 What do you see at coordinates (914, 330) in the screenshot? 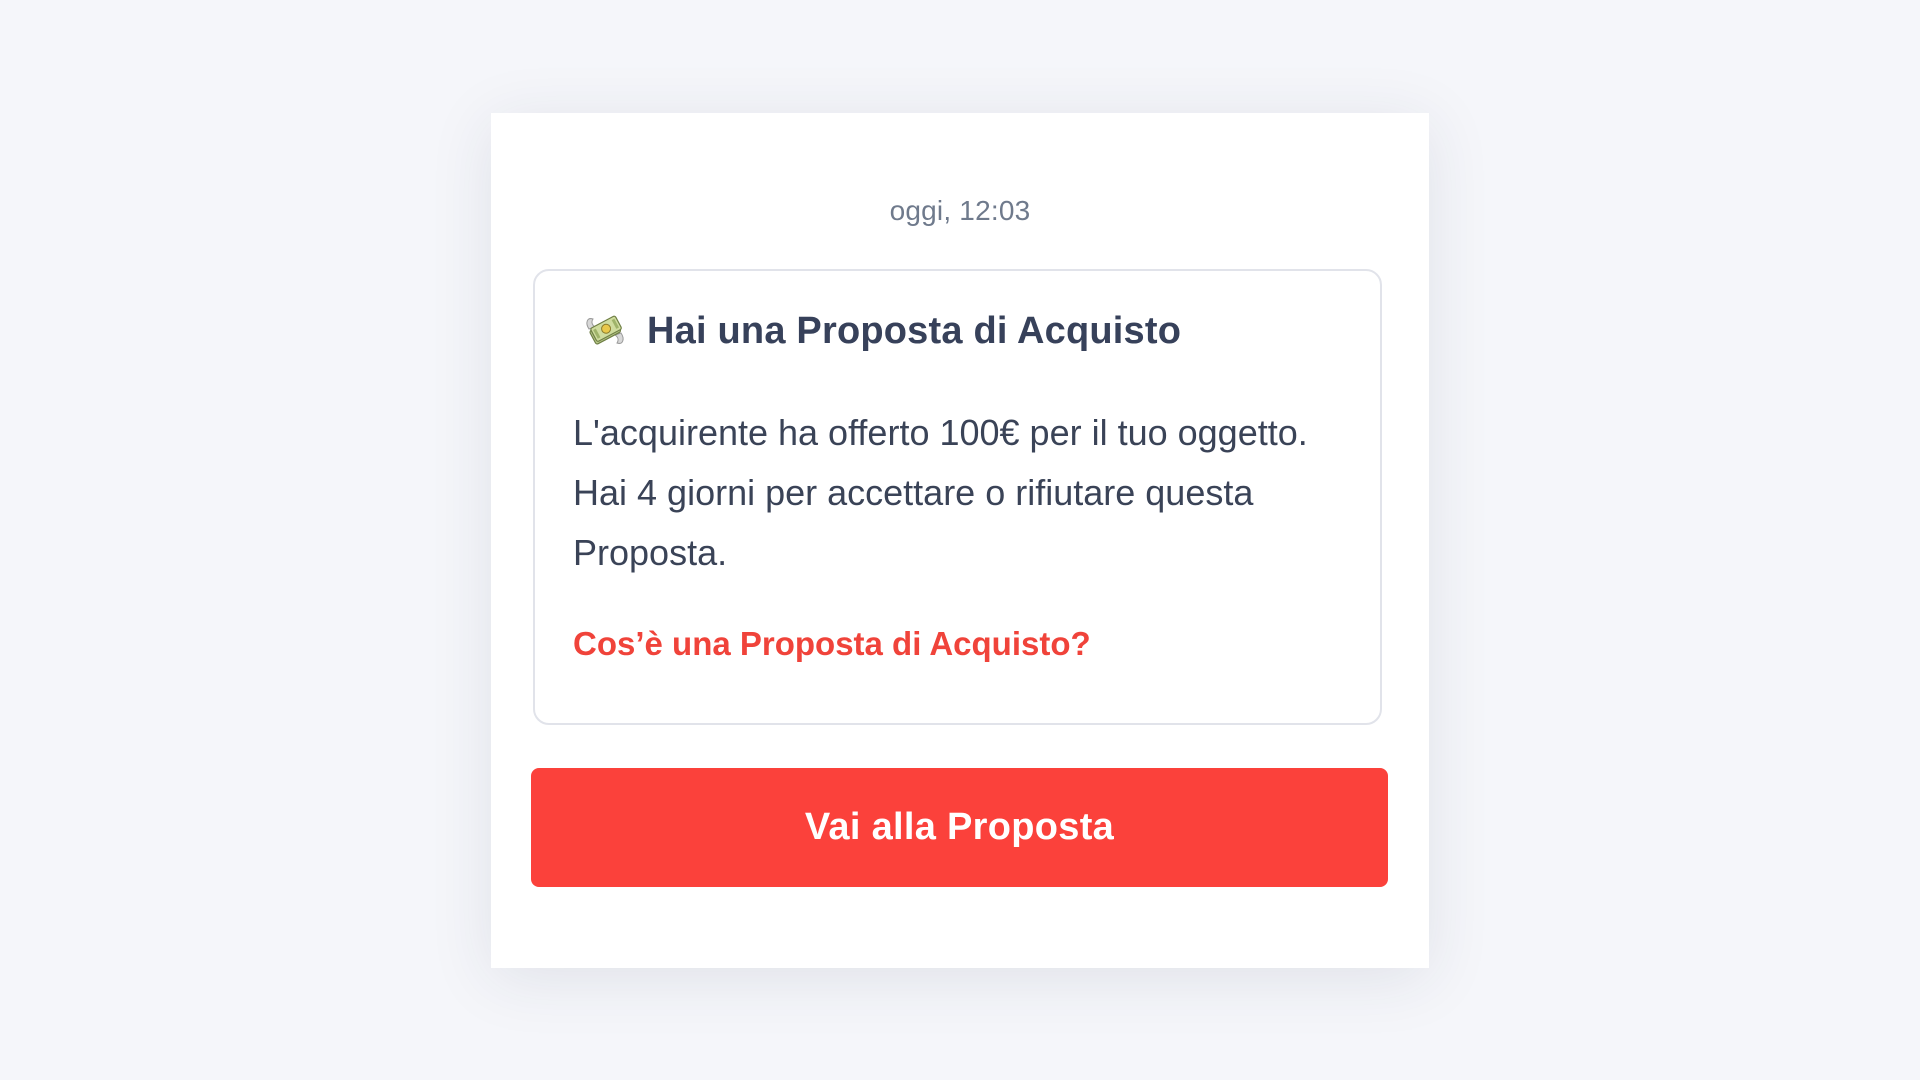
I see `offer-card-title: Hai una Proposta di Acquisto` at bounding box center [914, 330].